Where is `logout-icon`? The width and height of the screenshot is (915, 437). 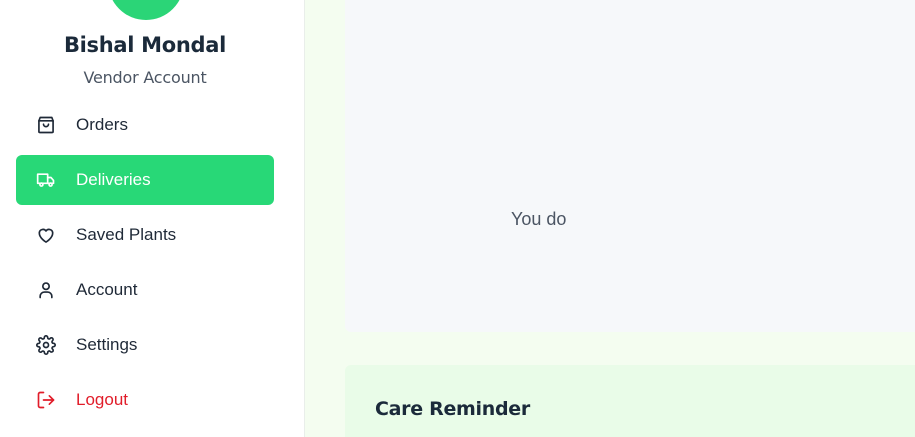 logout-icon is located at coordinates (46, 400).